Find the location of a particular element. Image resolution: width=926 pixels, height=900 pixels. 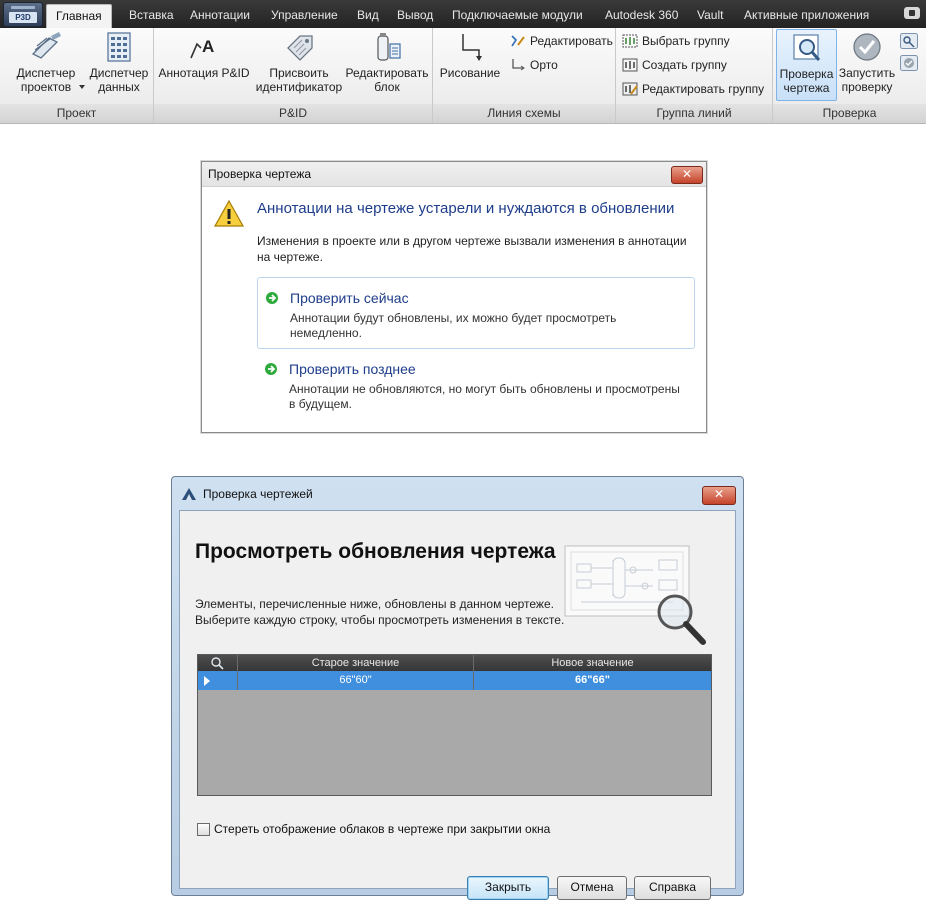

create-group-icon is located at coordinates (630, 65).